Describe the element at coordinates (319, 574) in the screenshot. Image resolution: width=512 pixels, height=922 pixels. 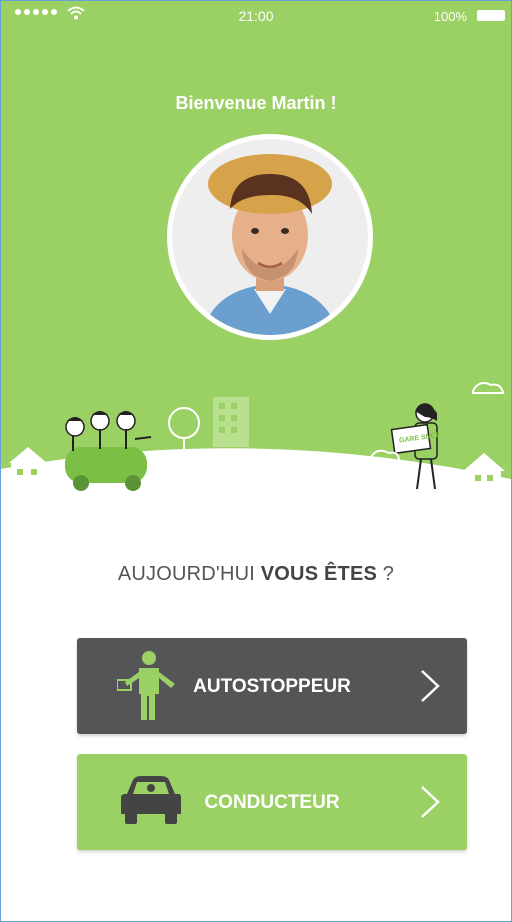
I see `question-bold: VOUS ÊTES` at that location.